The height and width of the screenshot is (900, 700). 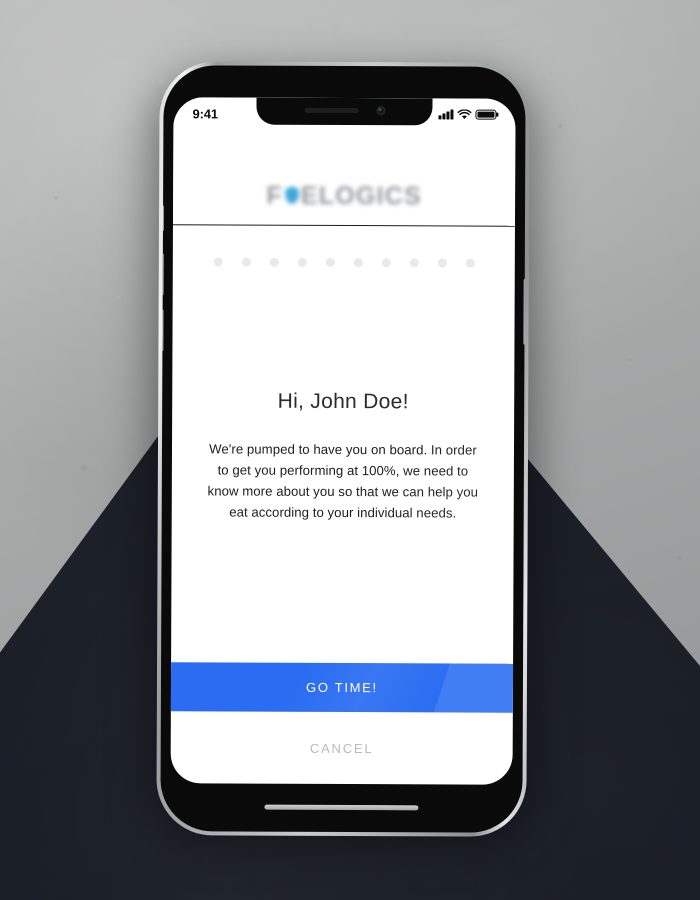 What do you see at coordinates (470, 687) in the screenshot?
I see `button-sheen` at bounding box center [470, 687].